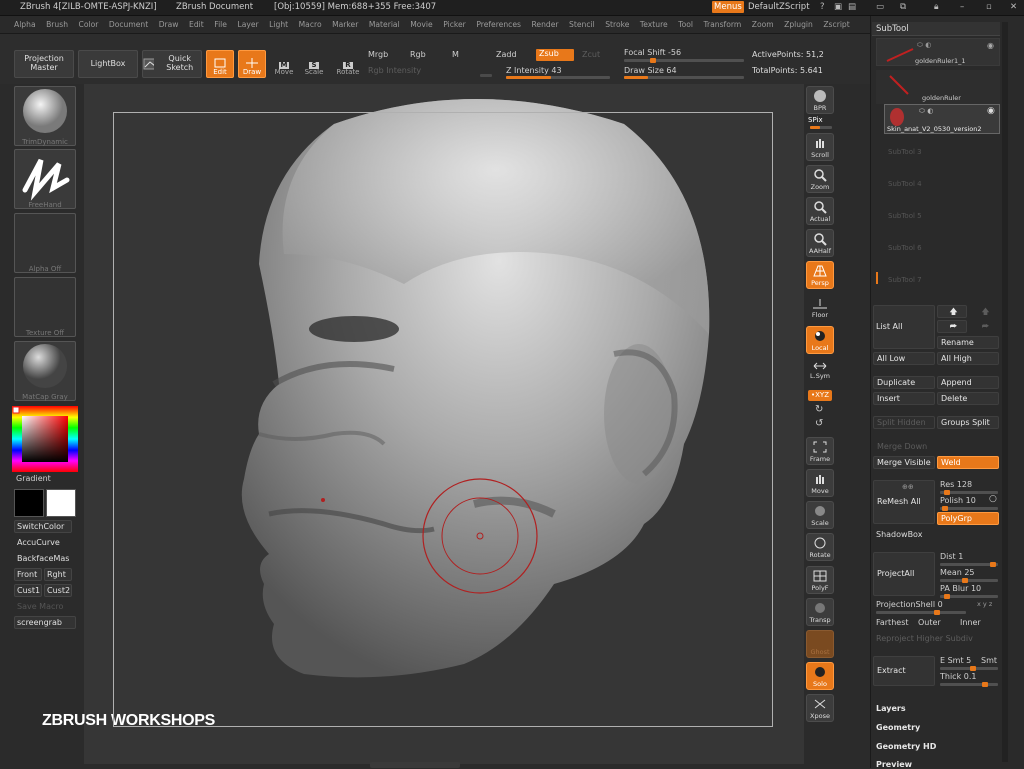 The height and width of the screenshot is (769, 1024). Describe the element at coordinates (951, 556) in the screenshot. I see `dist-slider: Dist 1` at that location.